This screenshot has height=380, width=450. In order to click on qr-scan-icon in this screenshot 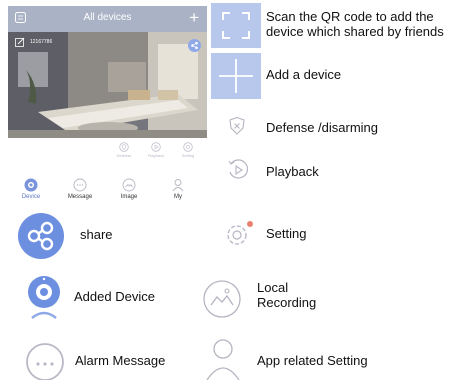, I will do `click(236, 25)`.